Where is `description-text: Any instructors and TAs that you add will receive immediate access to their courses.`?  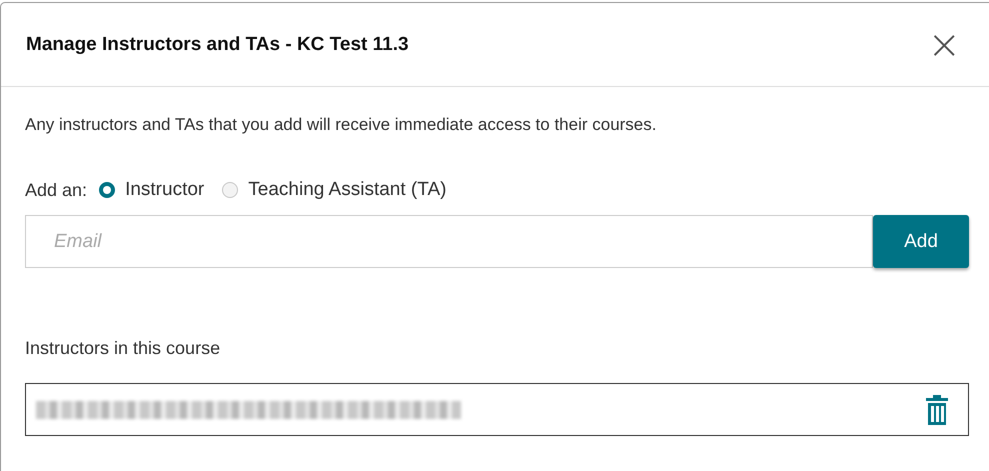 description-text: Any instructors and TAs that you add will receive immediate access to their courses. is located at coordinates (341, 125).